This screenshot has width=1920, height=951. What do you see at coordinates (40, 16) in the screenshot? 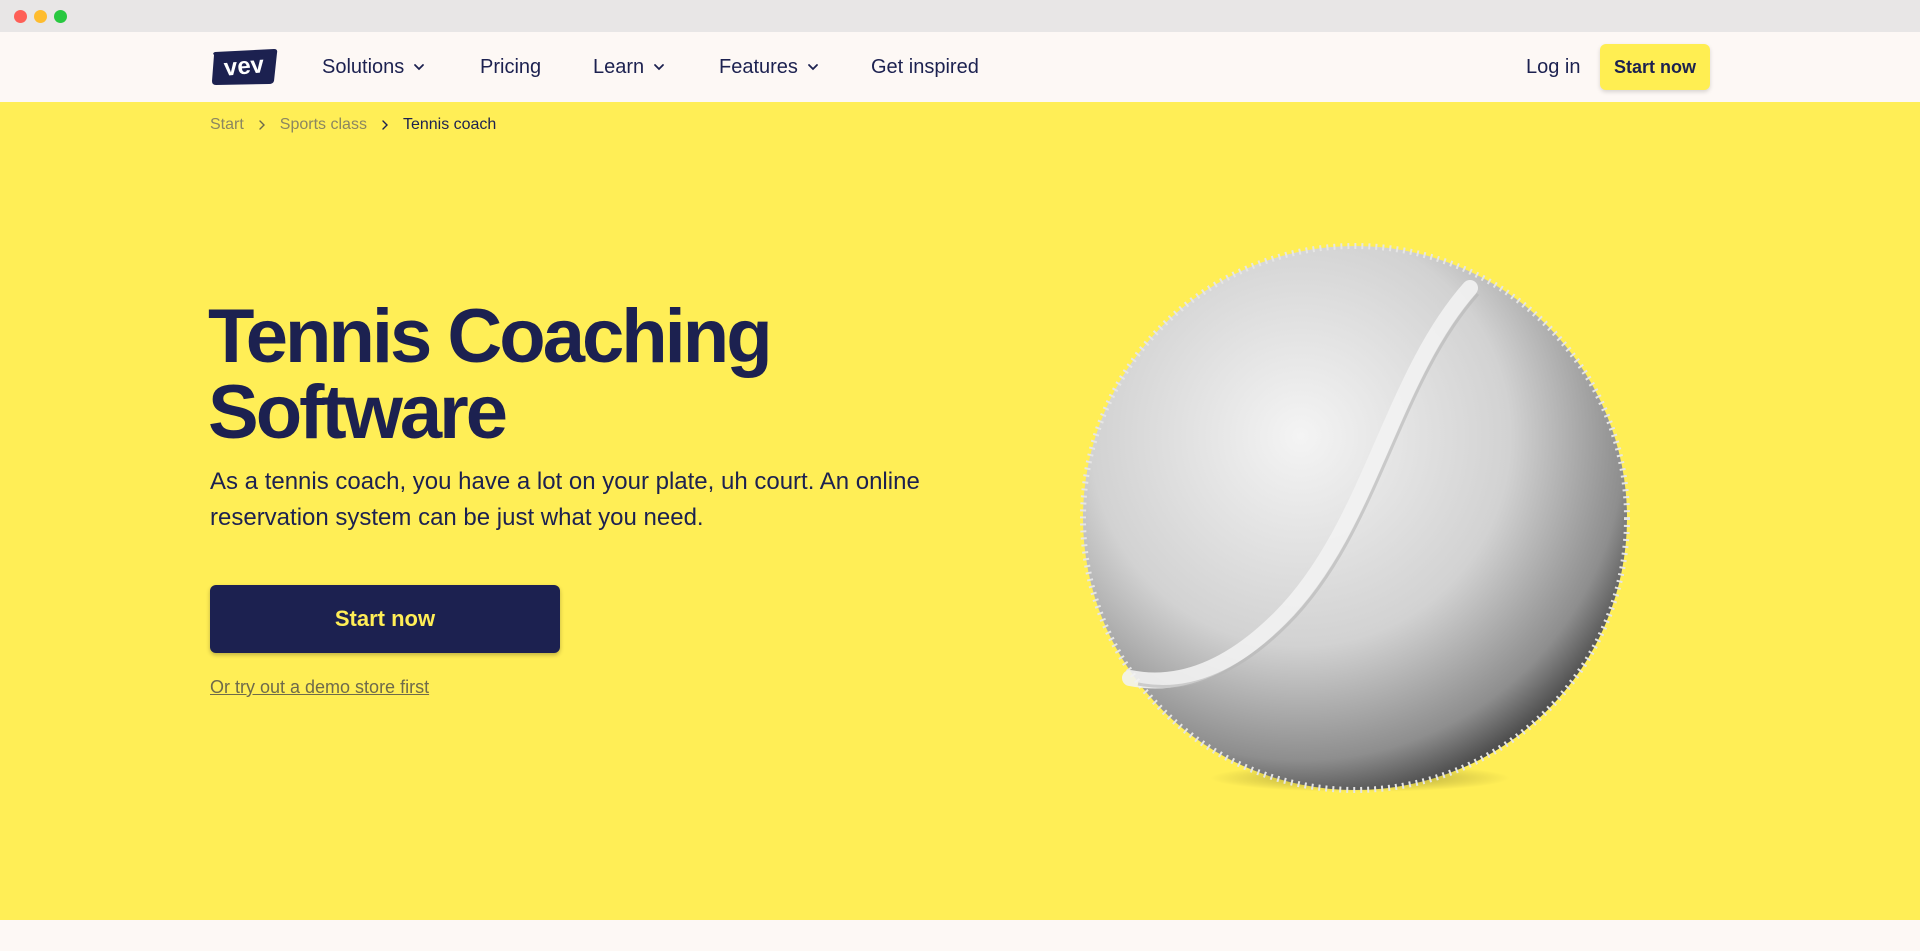
I see `minimize-window-button` at bounding box center [40, 16].